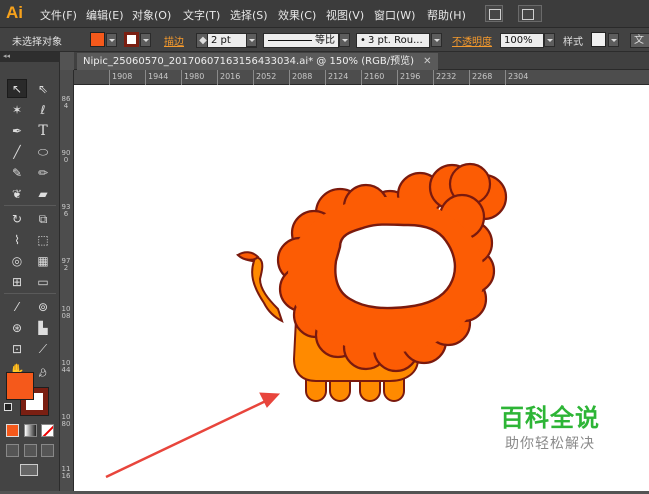 The width and height of the screenshot is (649, 494). I want to click on ruler-label: 2052, so click(266, 76).